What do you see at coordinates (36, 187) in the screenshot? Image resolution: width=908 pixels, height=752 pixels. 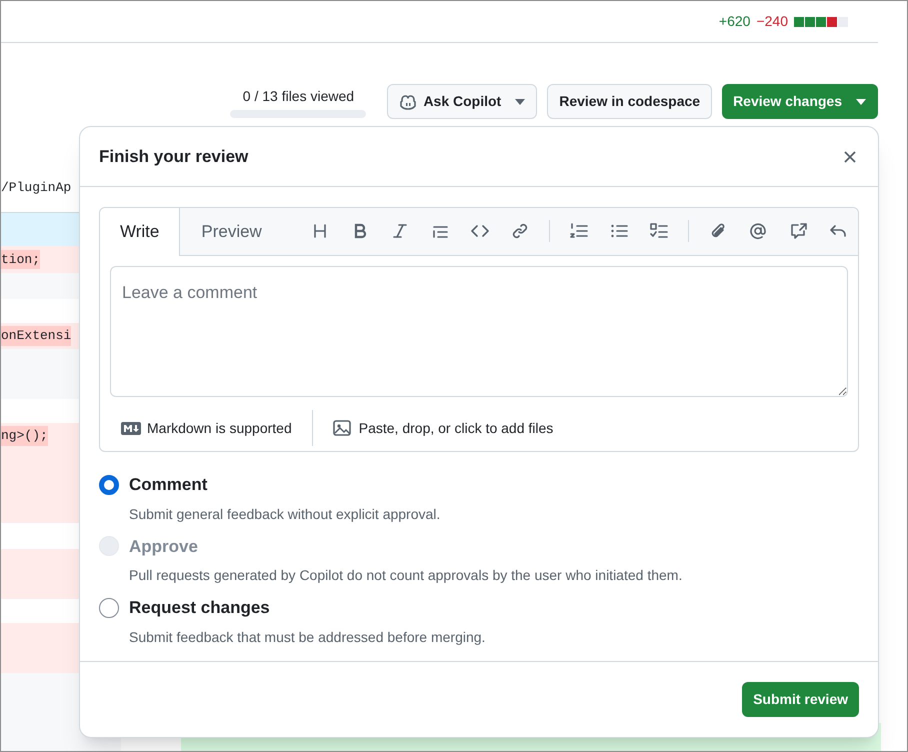 I see `code-text: /PluginAp` at bounding box center [36, 187].